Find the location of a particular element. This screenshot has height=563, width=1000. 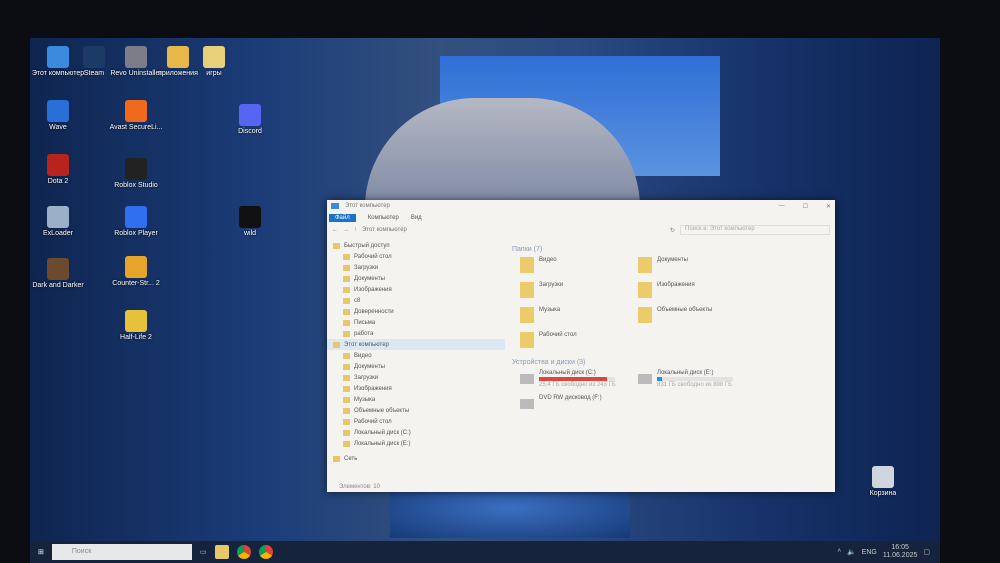

system-tray: ^ 🔈 ENG 16:05 11.06.2025 ▢ is located at coordinates (889, 552).